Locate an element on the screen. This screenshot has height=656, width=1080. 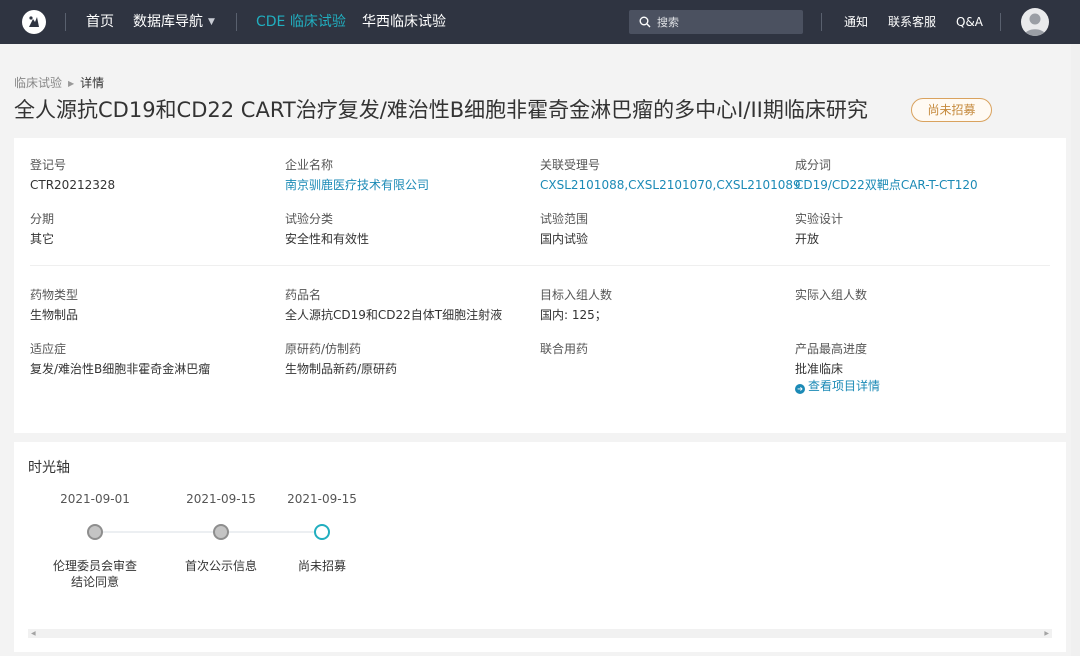
nav-database-label: 数据库导航 is located at coordinates (168, 22).